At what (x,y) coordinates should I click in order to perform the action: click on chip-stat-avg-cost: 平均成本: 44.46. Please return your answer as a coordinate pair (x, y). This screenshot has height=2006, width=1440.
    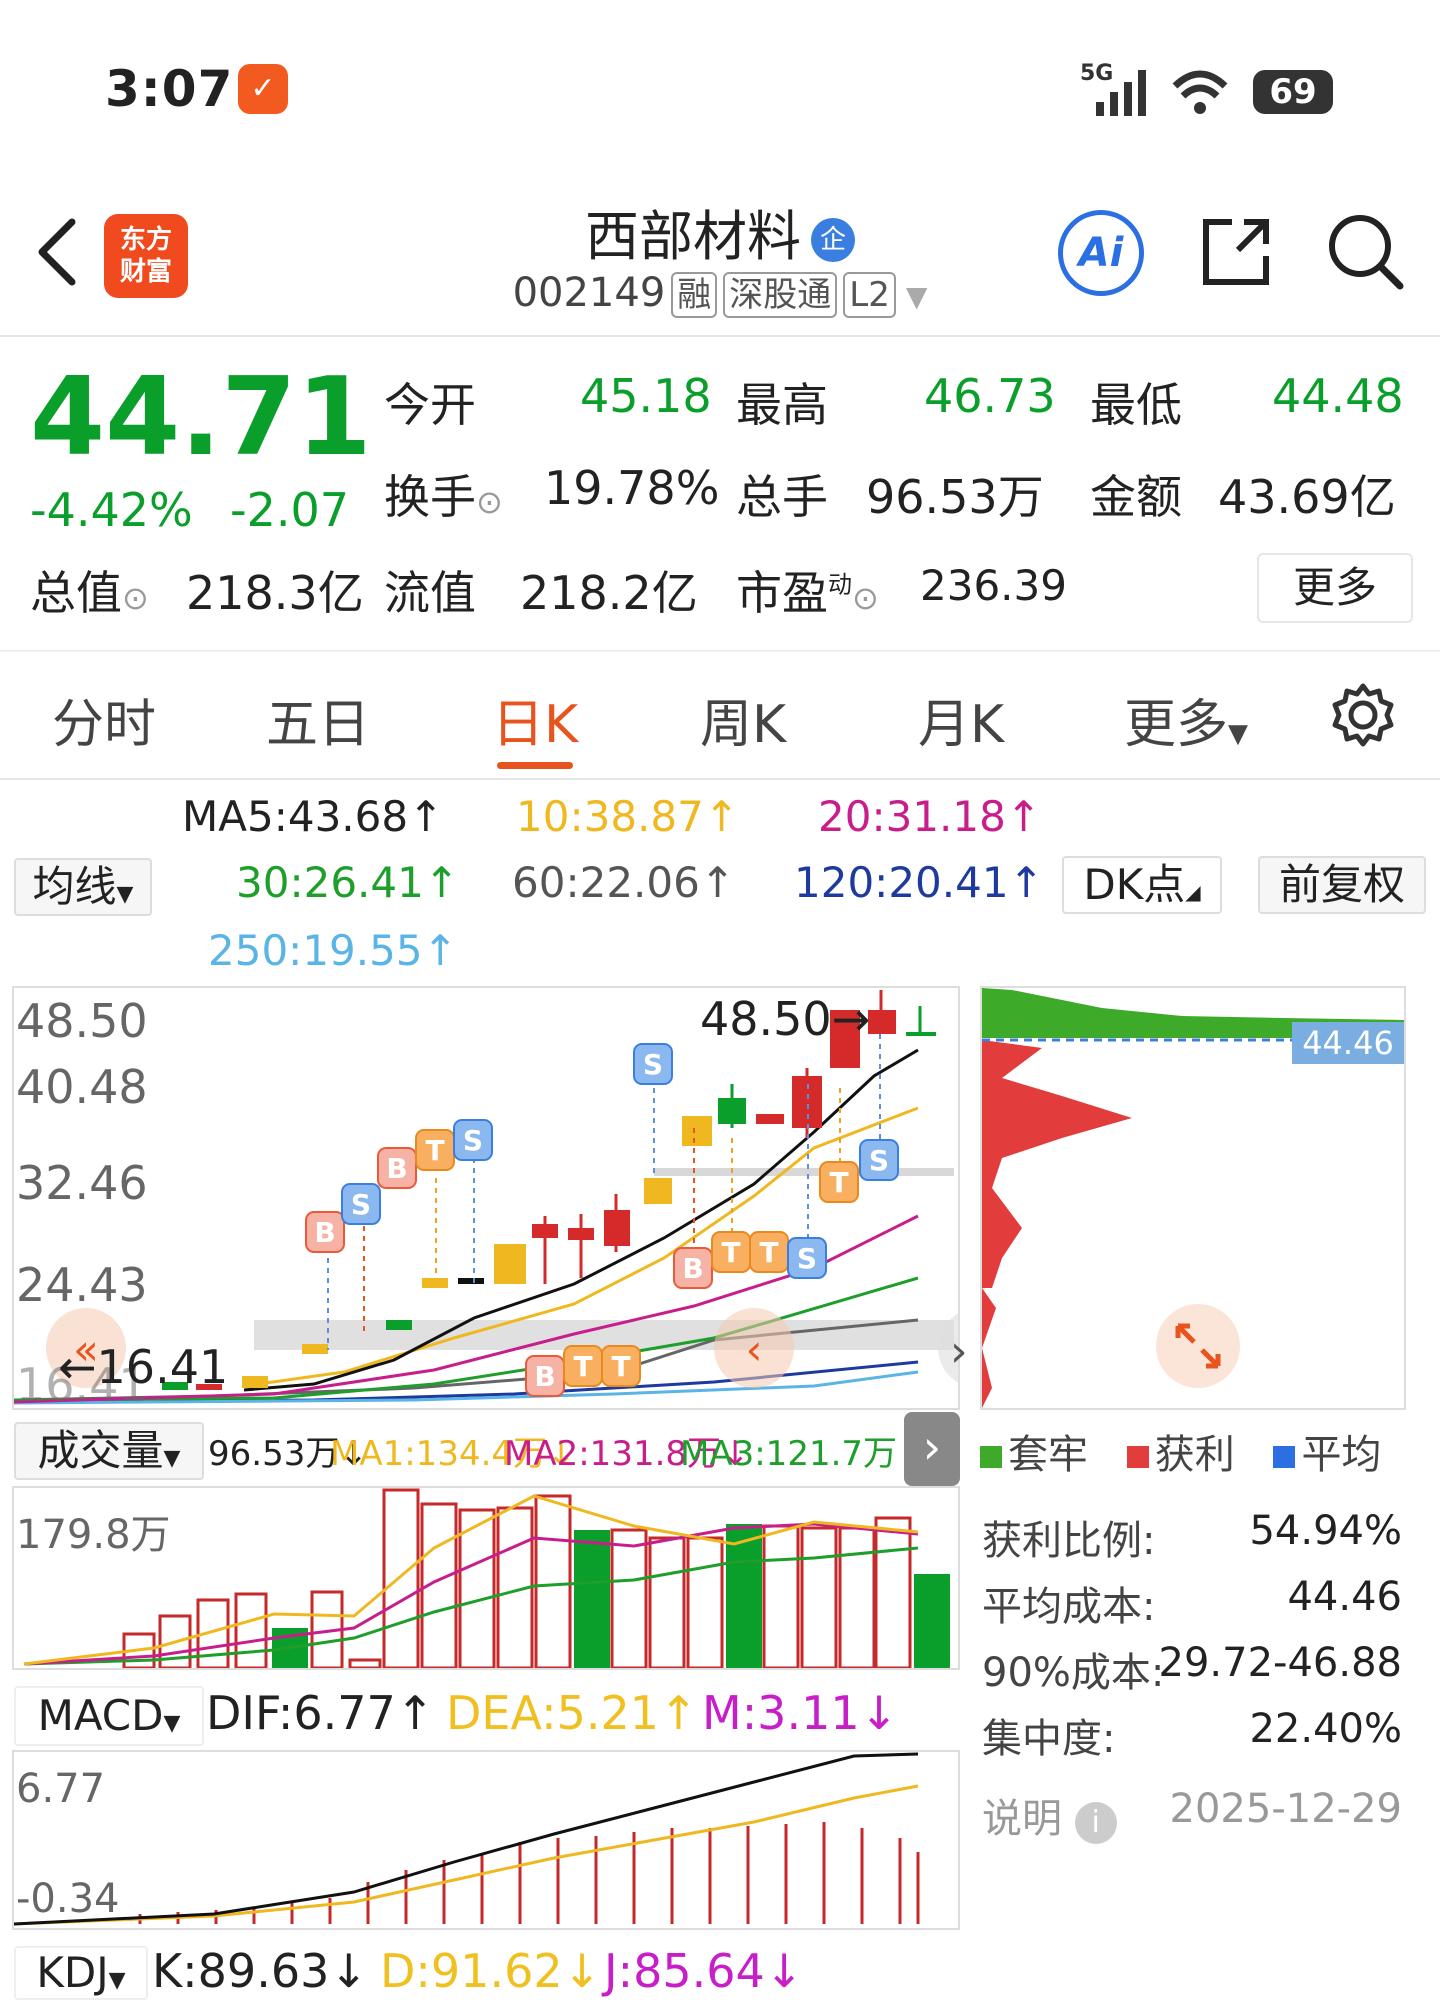
    Looking at the image, I should click on (1192, 1602).